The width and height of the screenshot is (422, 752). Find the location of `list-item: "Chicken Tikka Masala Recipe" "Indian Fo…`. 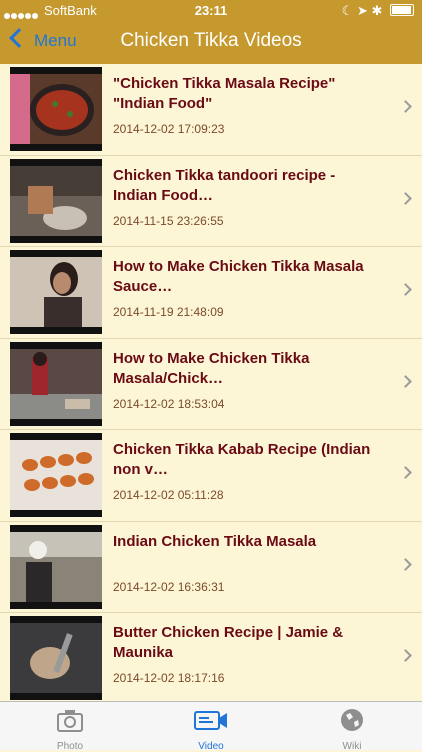

list-item: "Chicken Tikka Masala Recipe" "Indian Fo… is located at coordinates (211, 110).